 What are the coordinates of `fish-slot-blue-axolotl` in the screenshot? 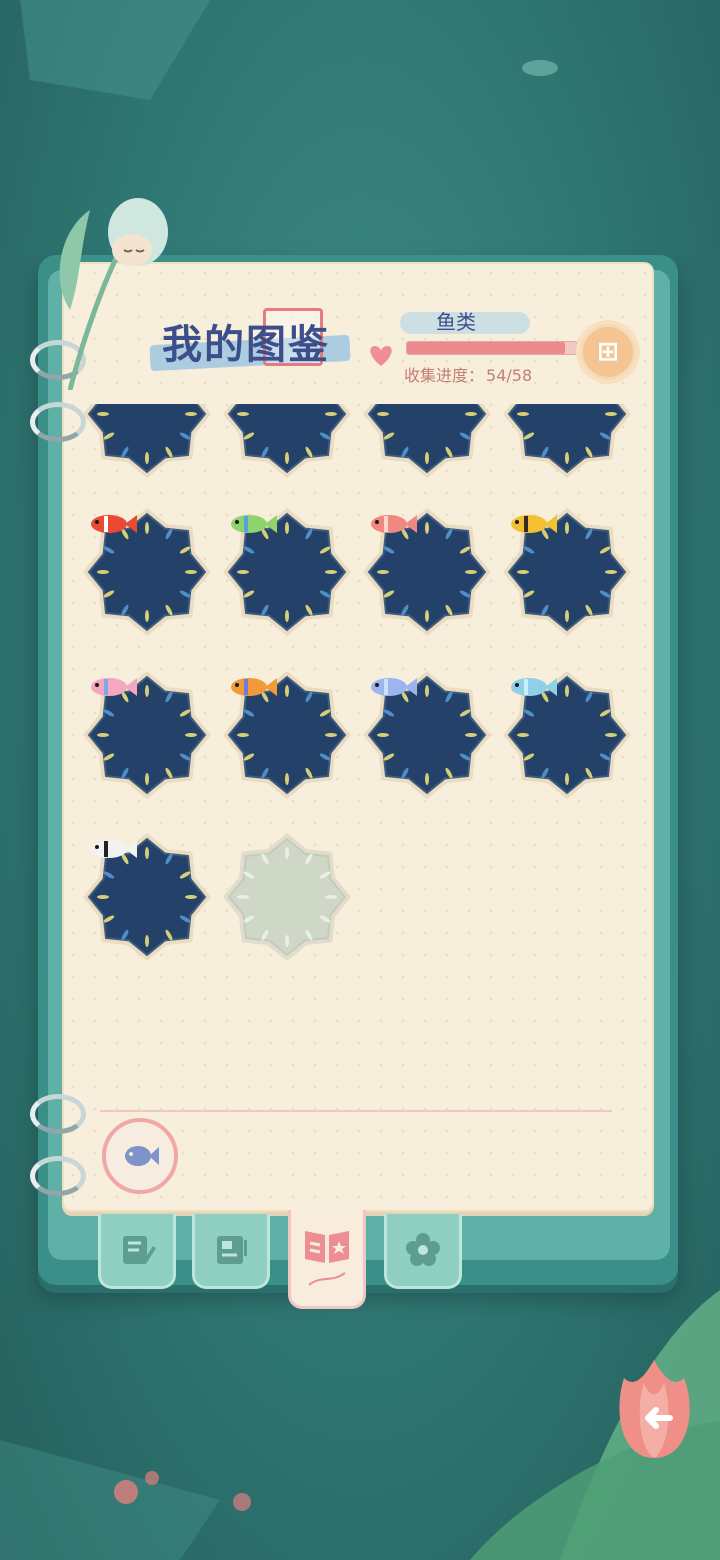 It's located at (427, 735).